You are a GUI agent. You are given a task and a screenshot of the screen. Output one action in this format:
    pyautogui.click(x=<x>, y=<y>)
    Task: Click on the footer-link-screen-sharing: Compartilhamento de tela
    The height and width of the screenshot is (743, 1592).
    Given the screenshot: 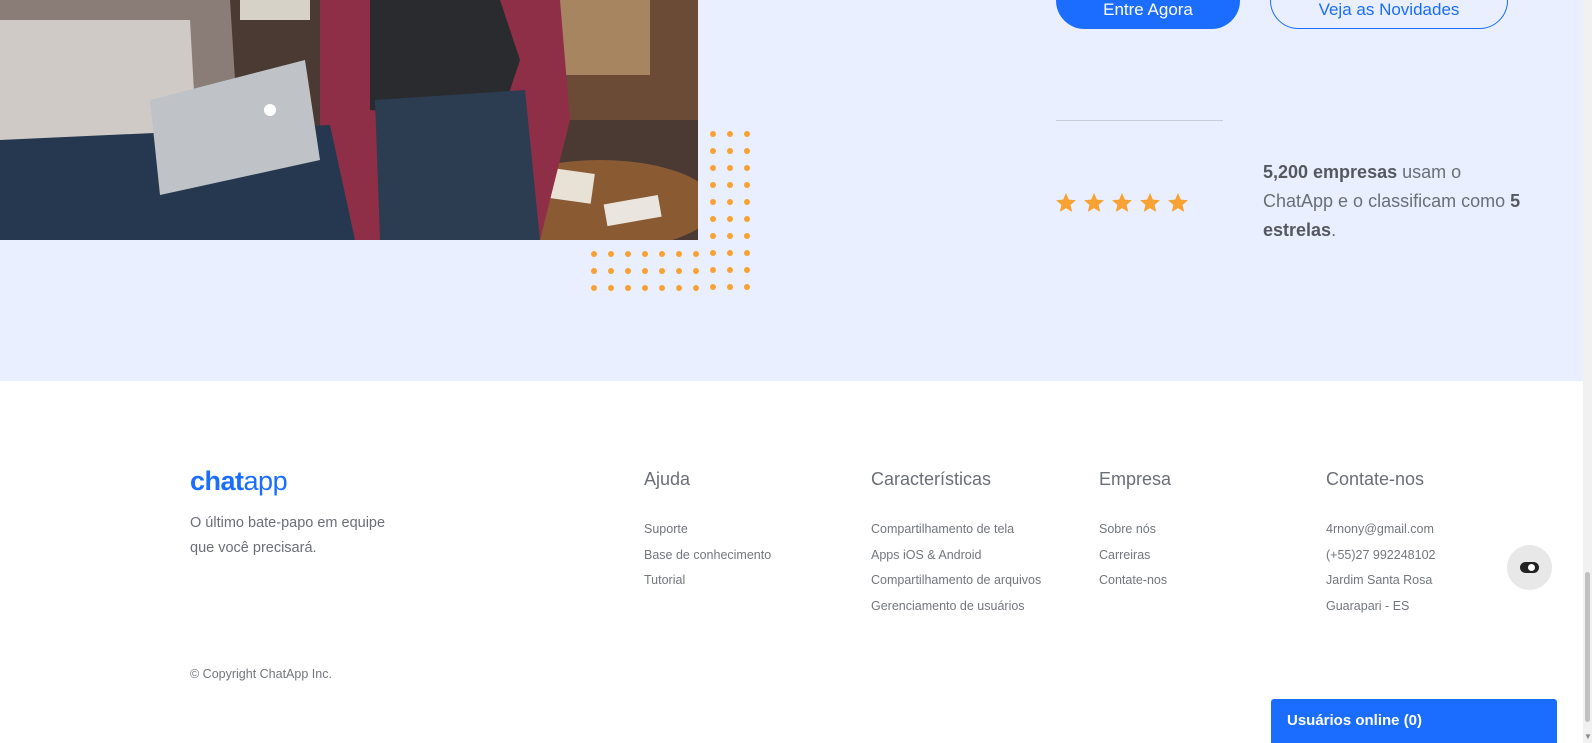 What is the action you would take?
    pyautogui.click(x=956, y=533)
    